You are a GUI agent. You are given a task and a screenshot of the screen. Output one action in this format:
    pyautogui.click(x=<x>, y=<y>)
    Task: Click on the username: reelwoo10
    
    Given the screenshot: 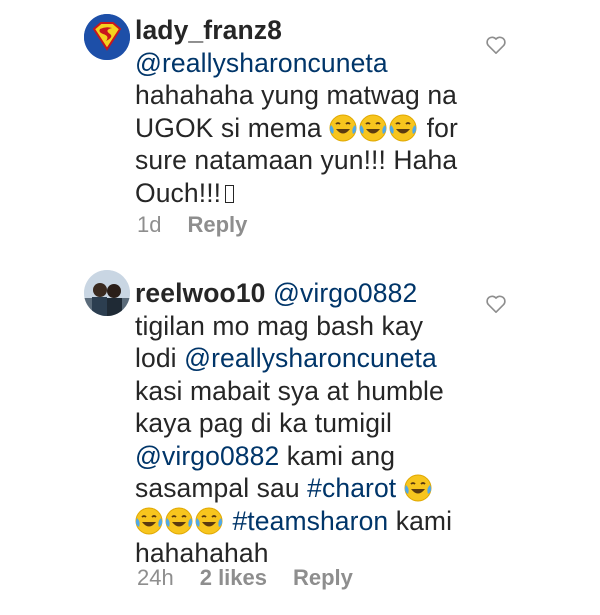 What is the action you would take?
    pyautogui.click(x=200, y=293)
    